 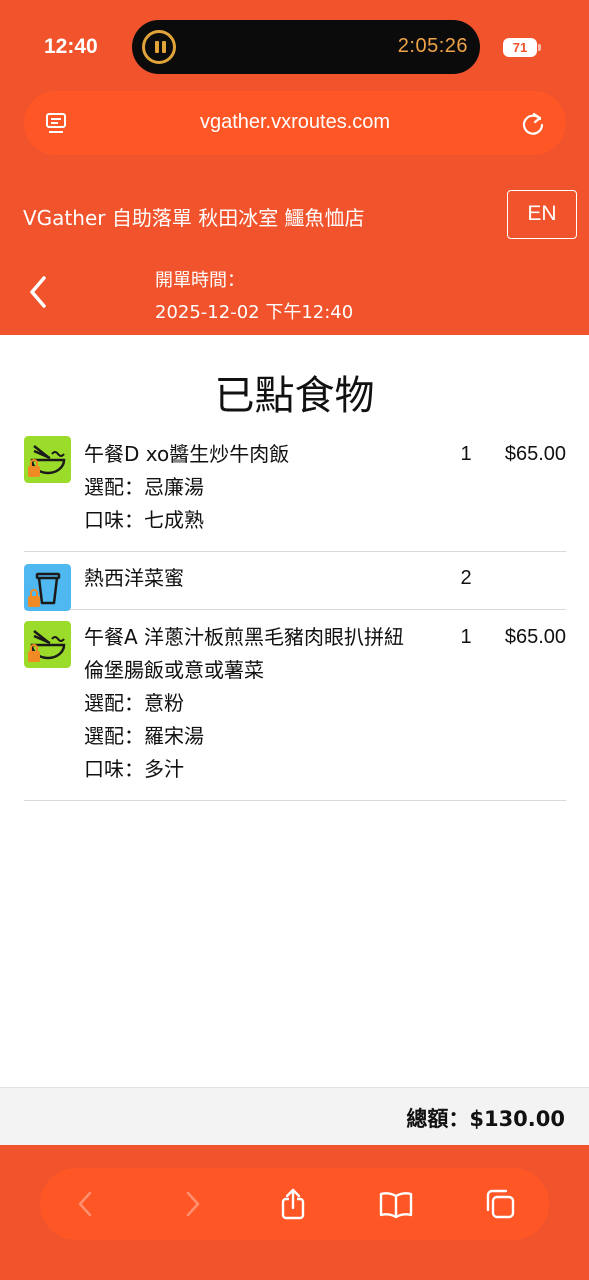 I want to click on bookmarks-icon, so click(x=396, y=1204).